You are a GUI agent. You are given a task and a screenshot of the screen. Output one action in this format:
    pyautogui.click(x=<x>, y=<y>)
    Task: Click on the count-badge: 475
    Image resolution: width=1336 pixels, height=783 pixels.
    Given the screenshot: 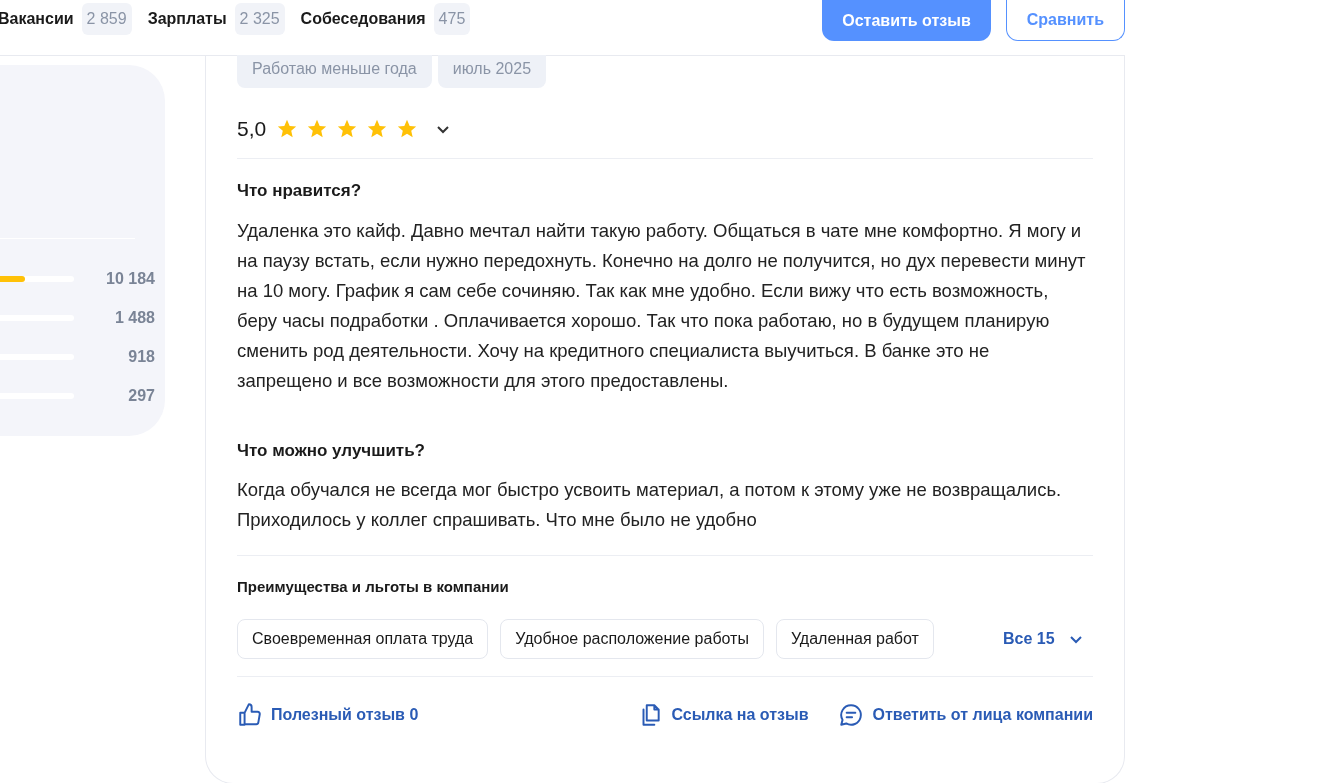 What is the action you would take?
    pyautogui.click(x=452, y=19)
    